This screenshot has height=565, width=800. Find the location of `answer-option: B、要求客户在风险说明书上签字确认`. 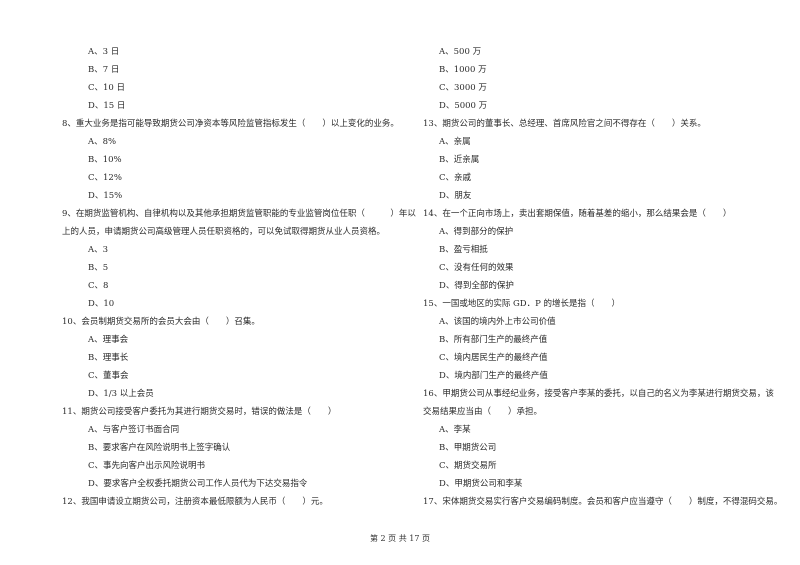

answer-option: B、要求客户在风险说明书上签字确认 is located at coordinates (159, 448).